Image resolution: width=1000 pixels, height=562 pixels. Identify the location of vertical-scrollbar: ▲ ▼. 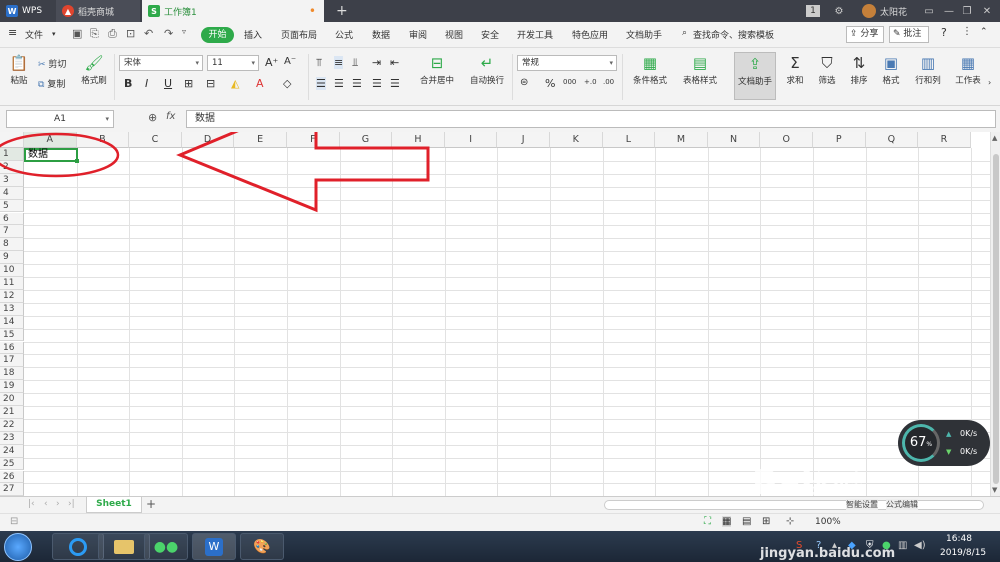
(995, 314).